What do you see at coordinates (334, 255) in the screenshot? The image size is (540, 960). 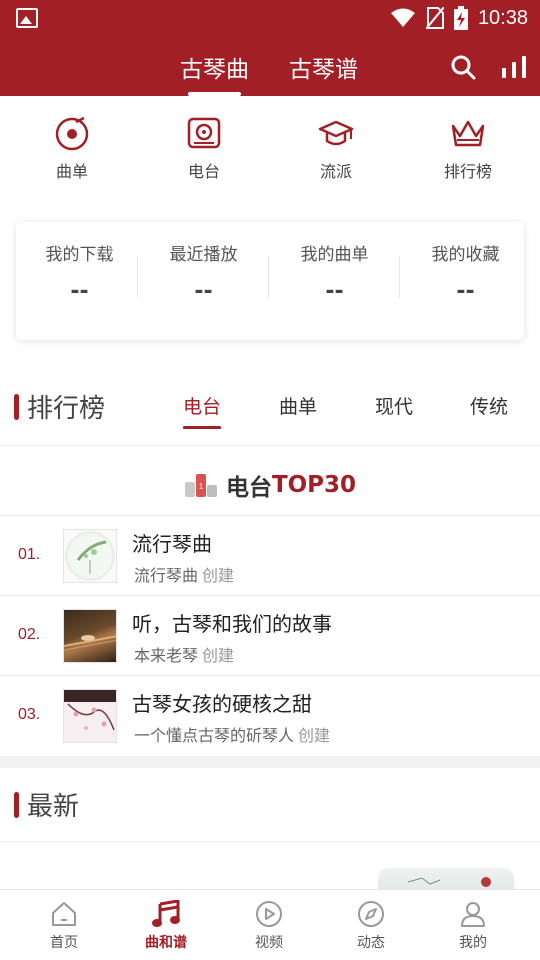 I see `stat-label: 我的曲单` at bounding box center [334, 255].